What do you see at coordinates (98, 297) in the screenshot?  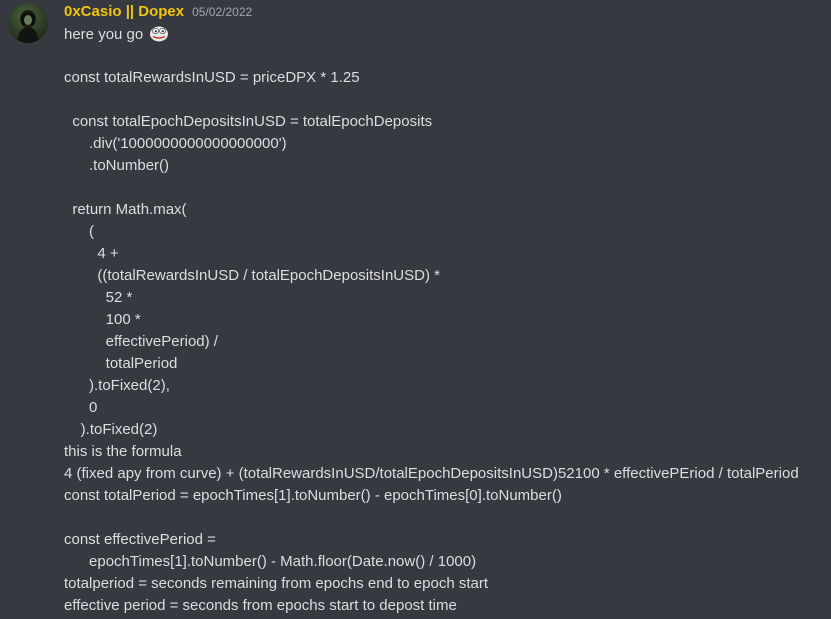 I see `message-line: 52 *` at bounding box center [98, 297].